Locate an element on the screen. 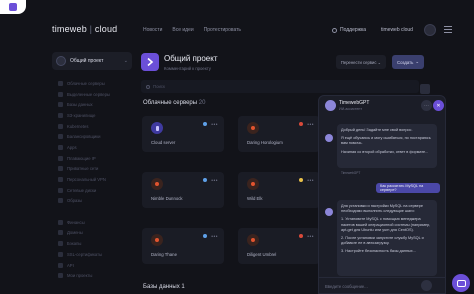  top-nav: Новости Все идеи Протестировать is located at coordinates (192, 30).